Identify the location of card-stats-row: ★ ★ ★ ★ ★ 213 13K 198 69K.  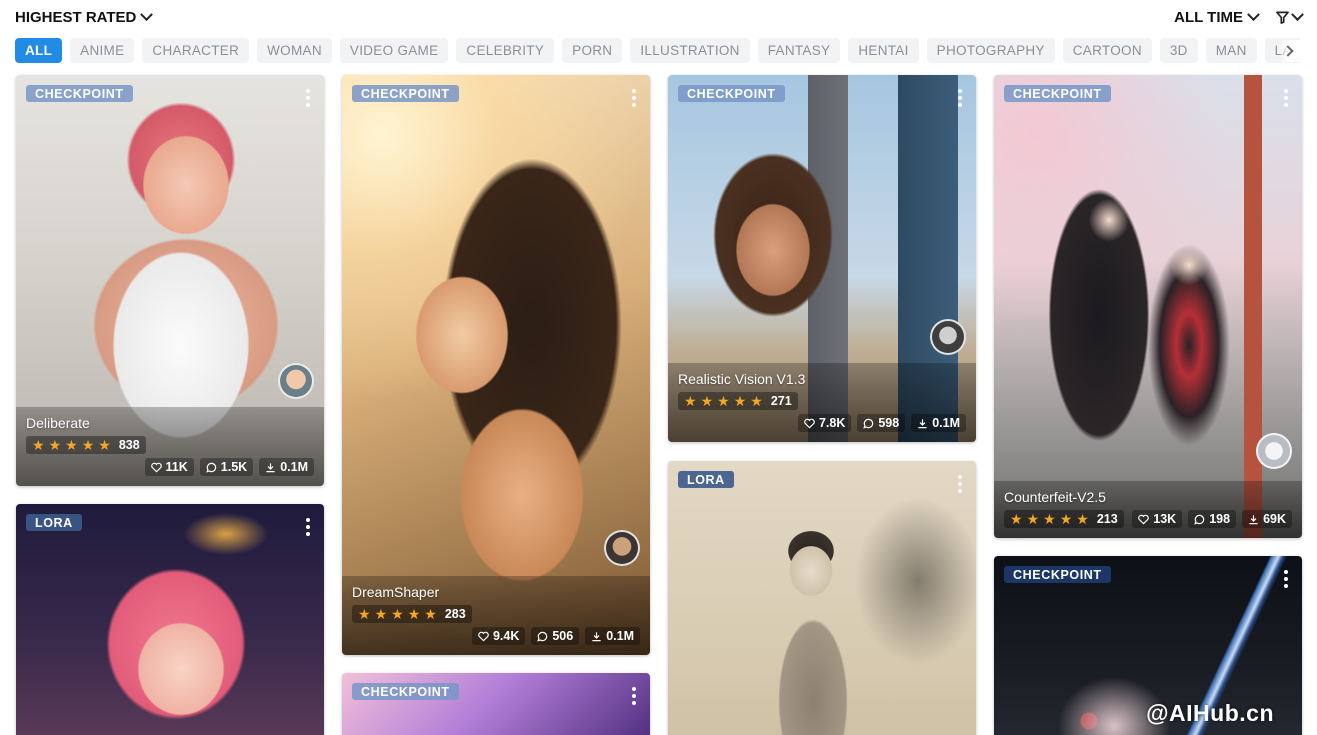
(1148, 519).